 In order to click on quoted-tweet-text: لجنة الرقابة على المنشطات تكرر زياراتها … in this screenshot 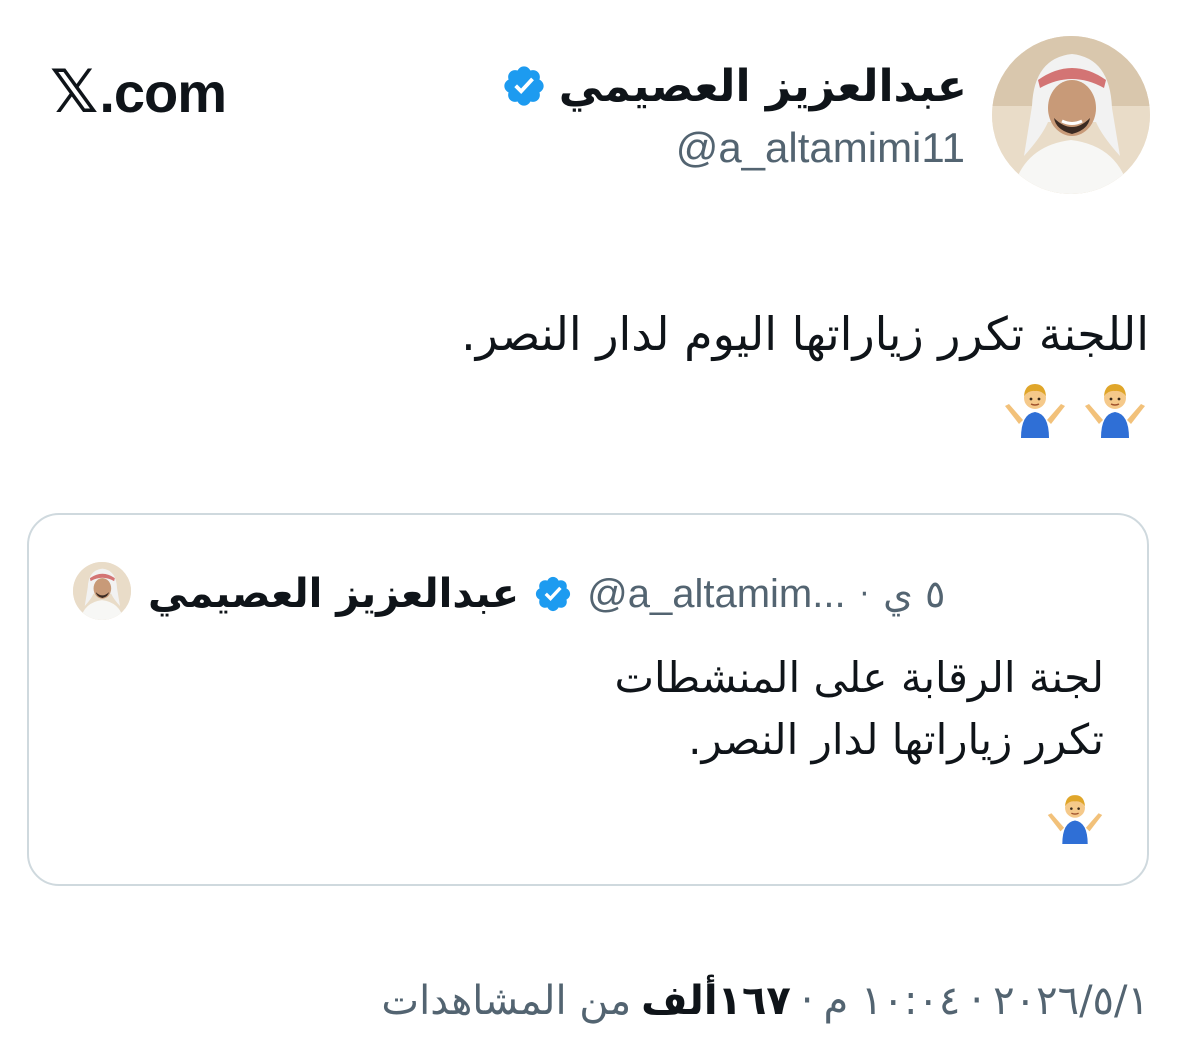, I will do `click(604, 709)`.